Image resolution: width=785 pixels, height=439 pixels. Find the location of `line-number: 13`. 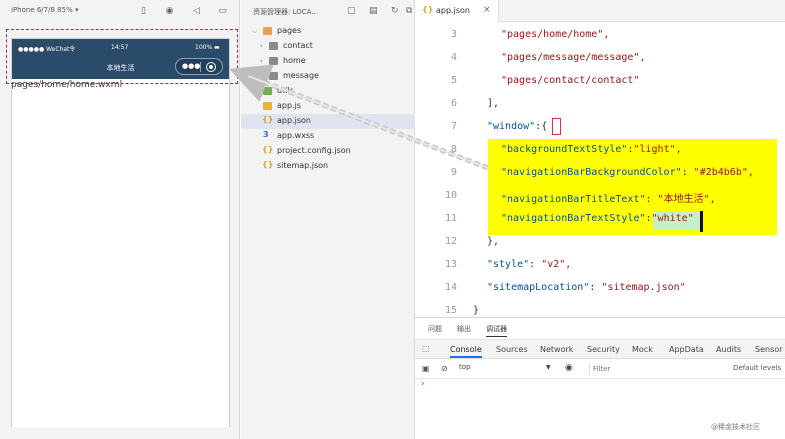

line-number: 13 is located at coordinates (450, 264).